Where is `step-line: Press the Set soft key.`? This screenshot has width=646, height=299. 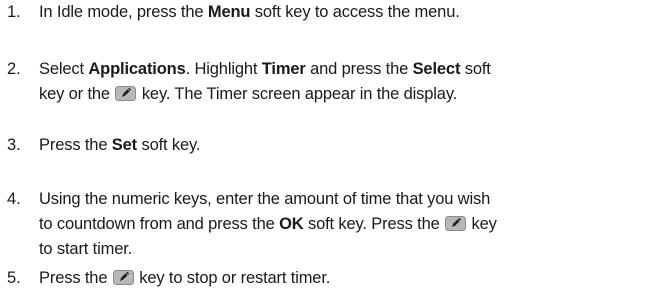 step-line: Press the Set soft key. is located at coordinates (339, 145).